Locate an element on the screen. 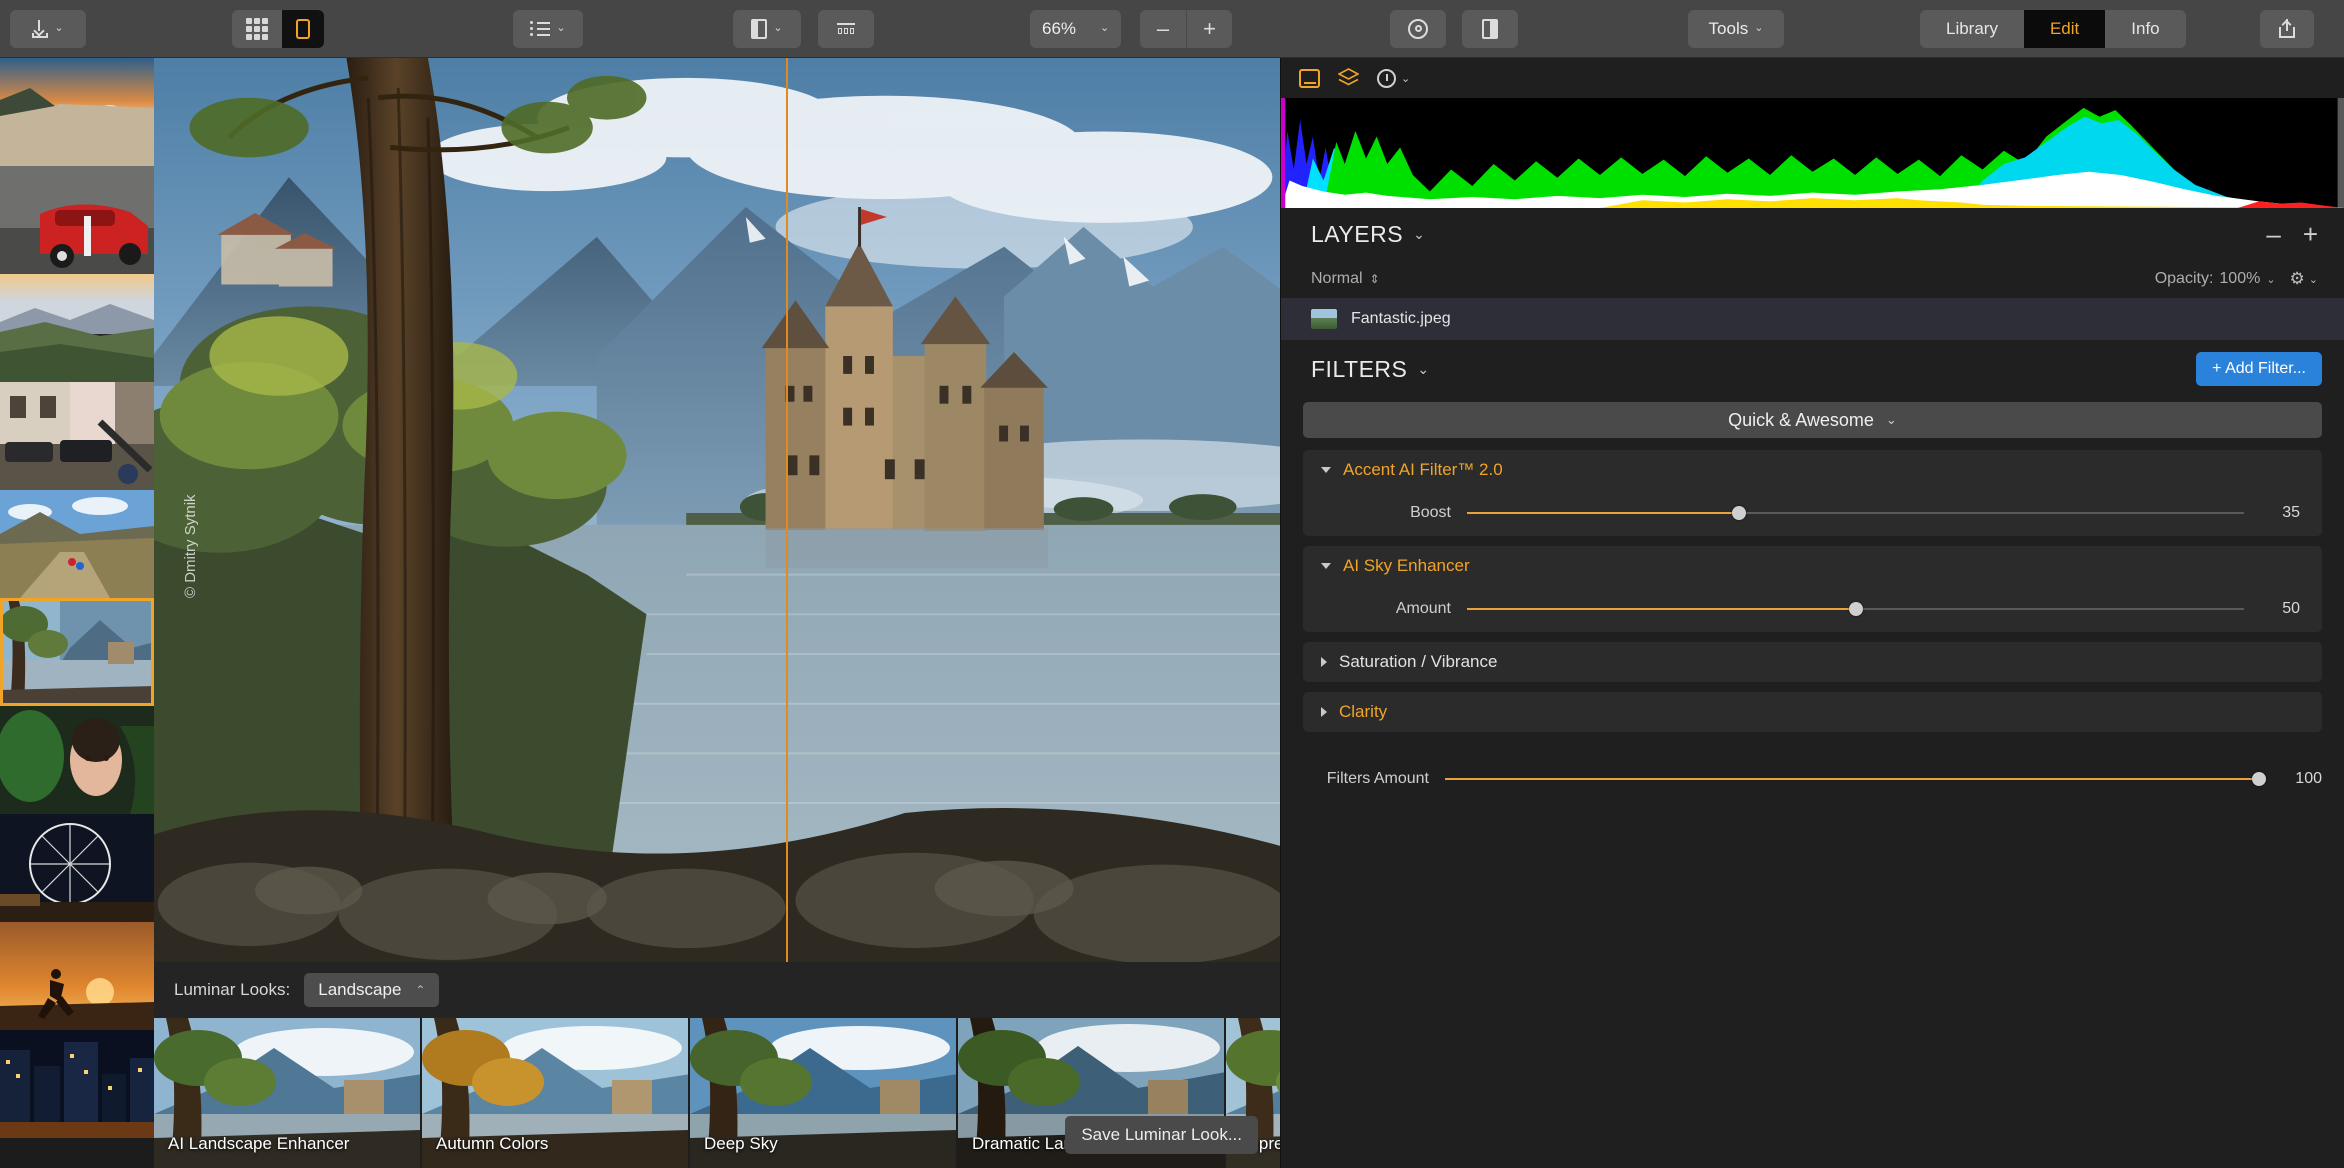  filter-header-ai-sky-enhancer: AI Sky Enhancer is located at coordinates (1812, 566).